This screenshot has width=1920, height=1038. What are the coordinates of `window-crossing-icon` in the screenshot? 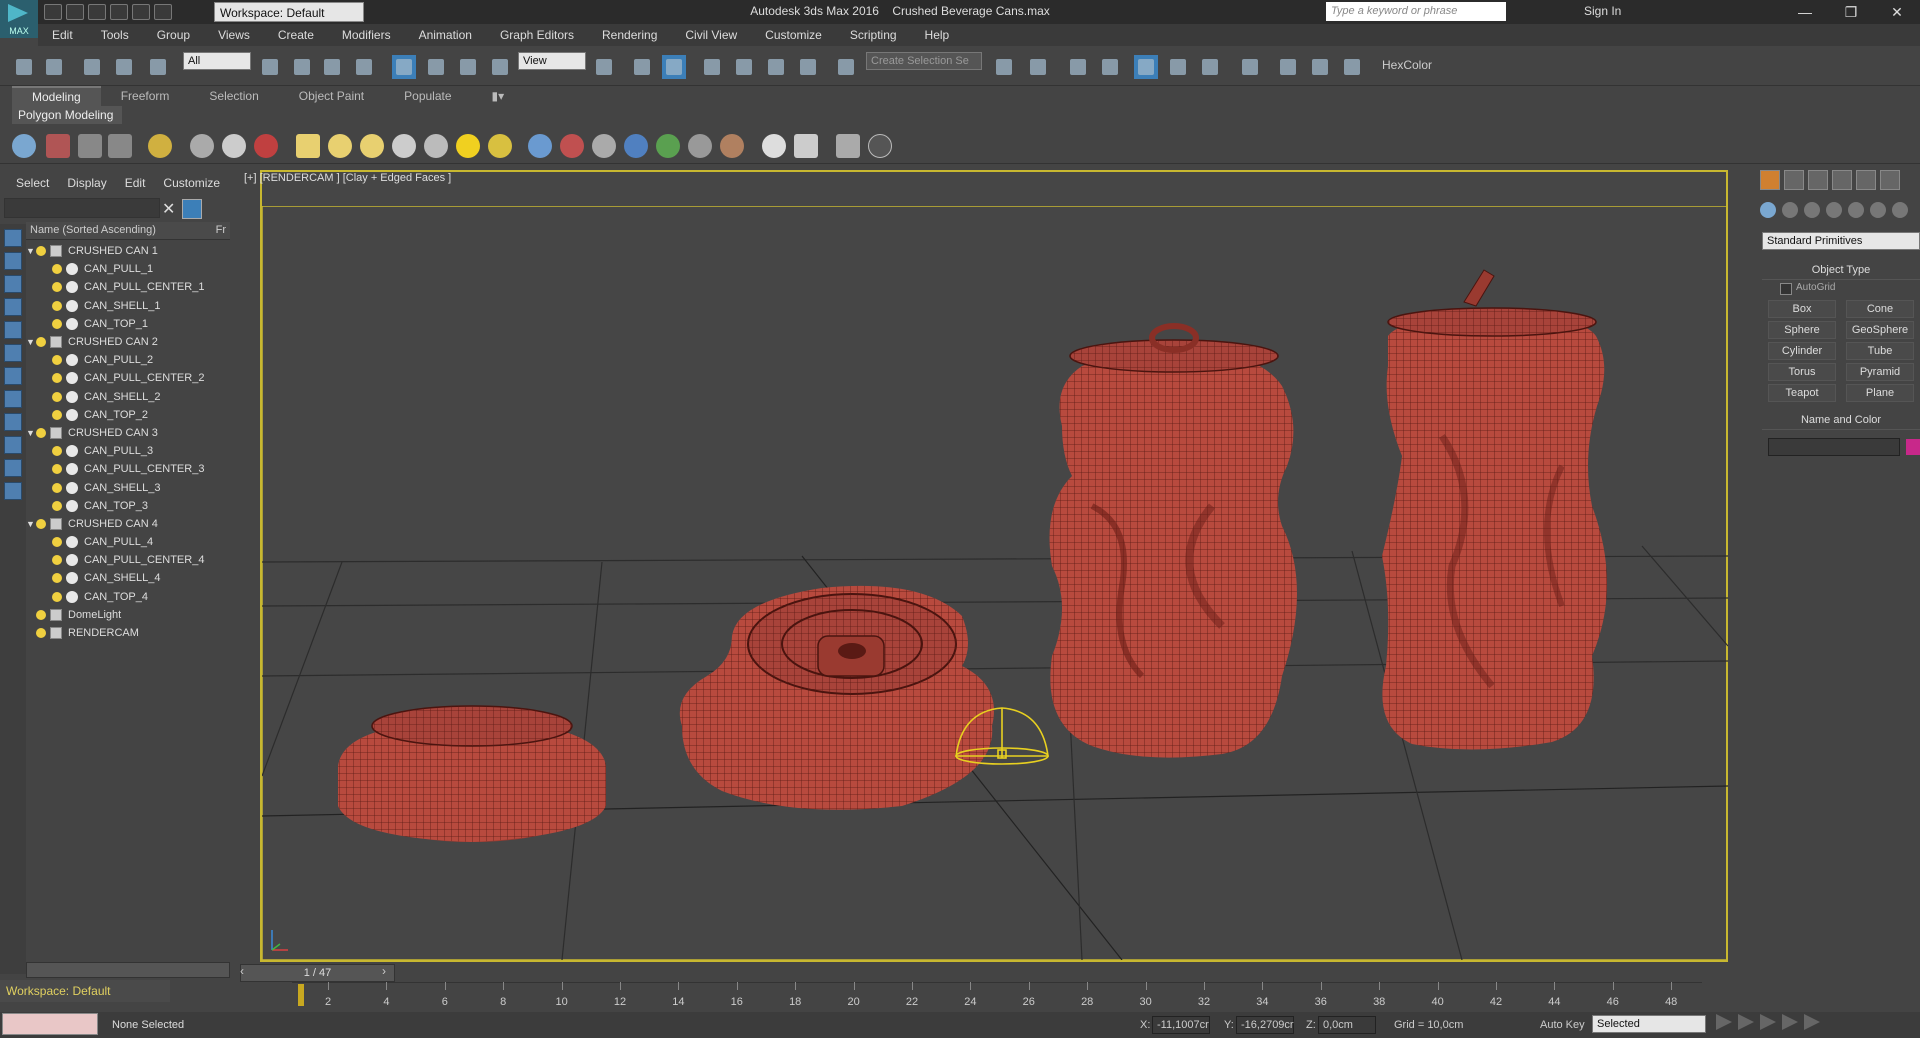 It's located at (364, 67).